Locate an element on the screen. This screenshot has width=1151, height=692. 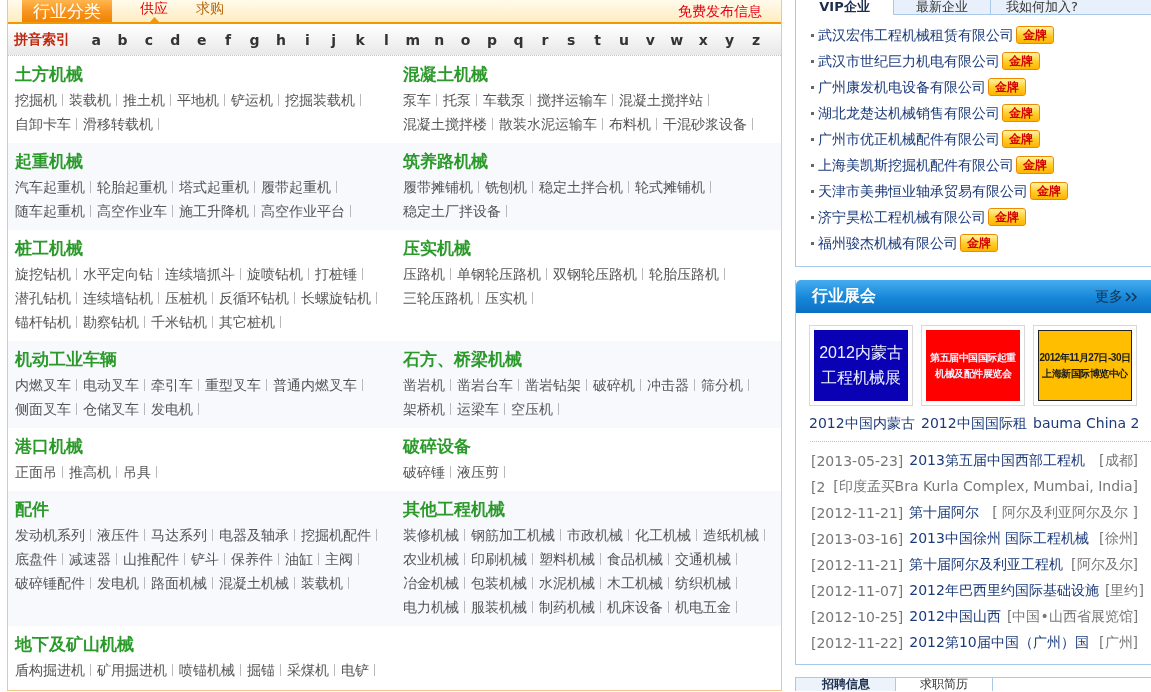
category-title: 破碎设备 is located at coordinates (437, 446).